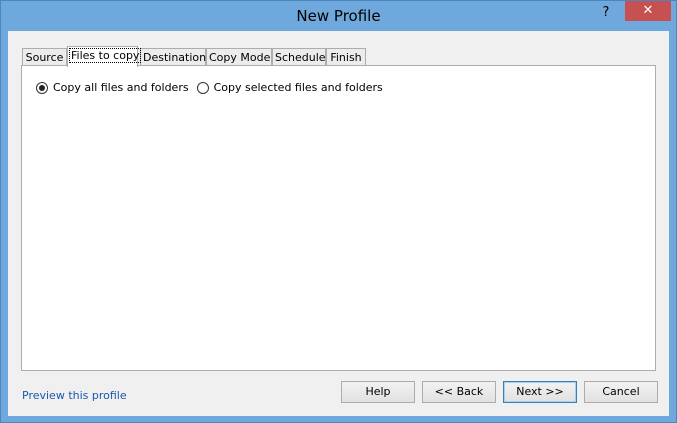  I want to click on title-bar: New Profile ? ✕, so click(338, 16).